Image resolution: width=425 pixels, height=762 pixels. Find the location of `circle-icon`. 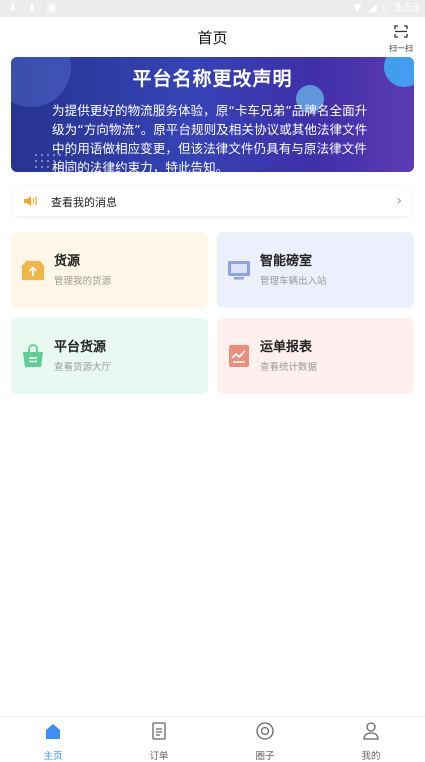

circle-icon is located at coordinates (265, 731).